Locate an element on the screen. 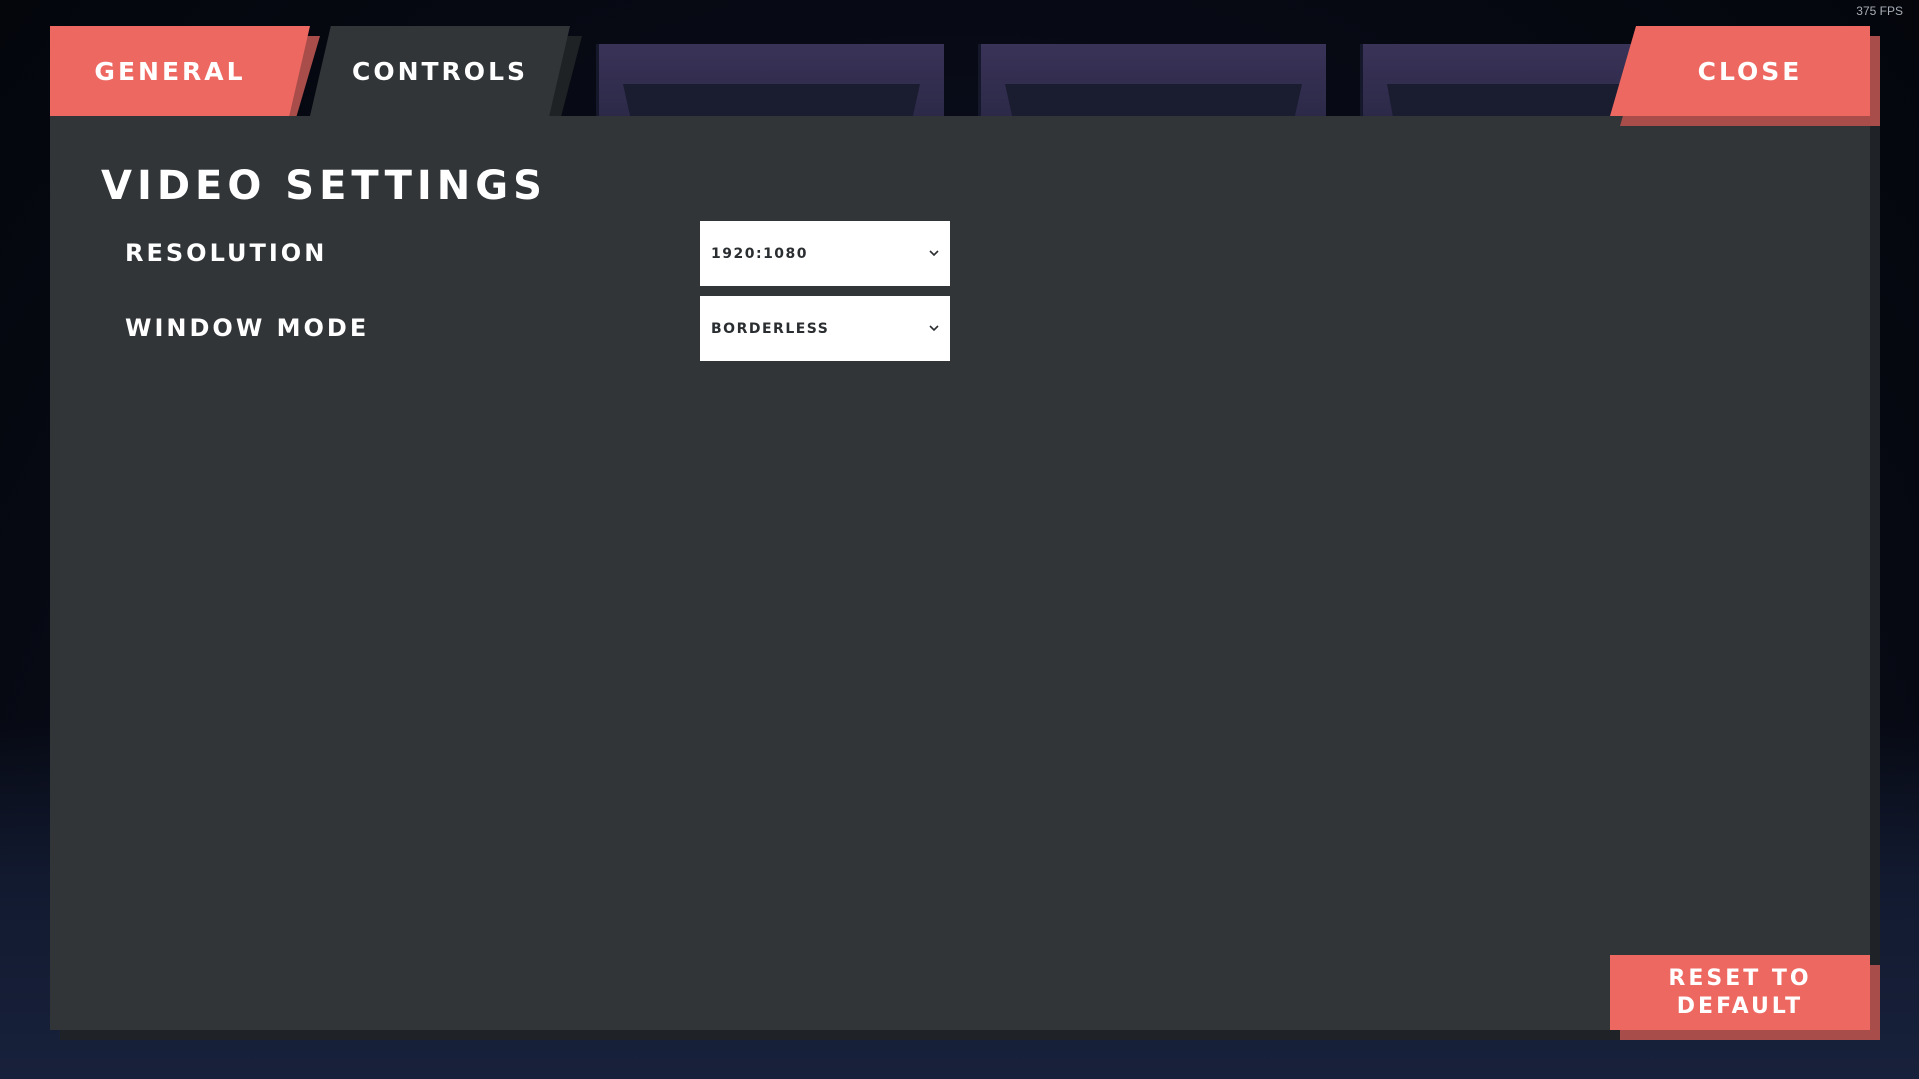  resolution-label: Resolution is located at coordinates (226, 253).